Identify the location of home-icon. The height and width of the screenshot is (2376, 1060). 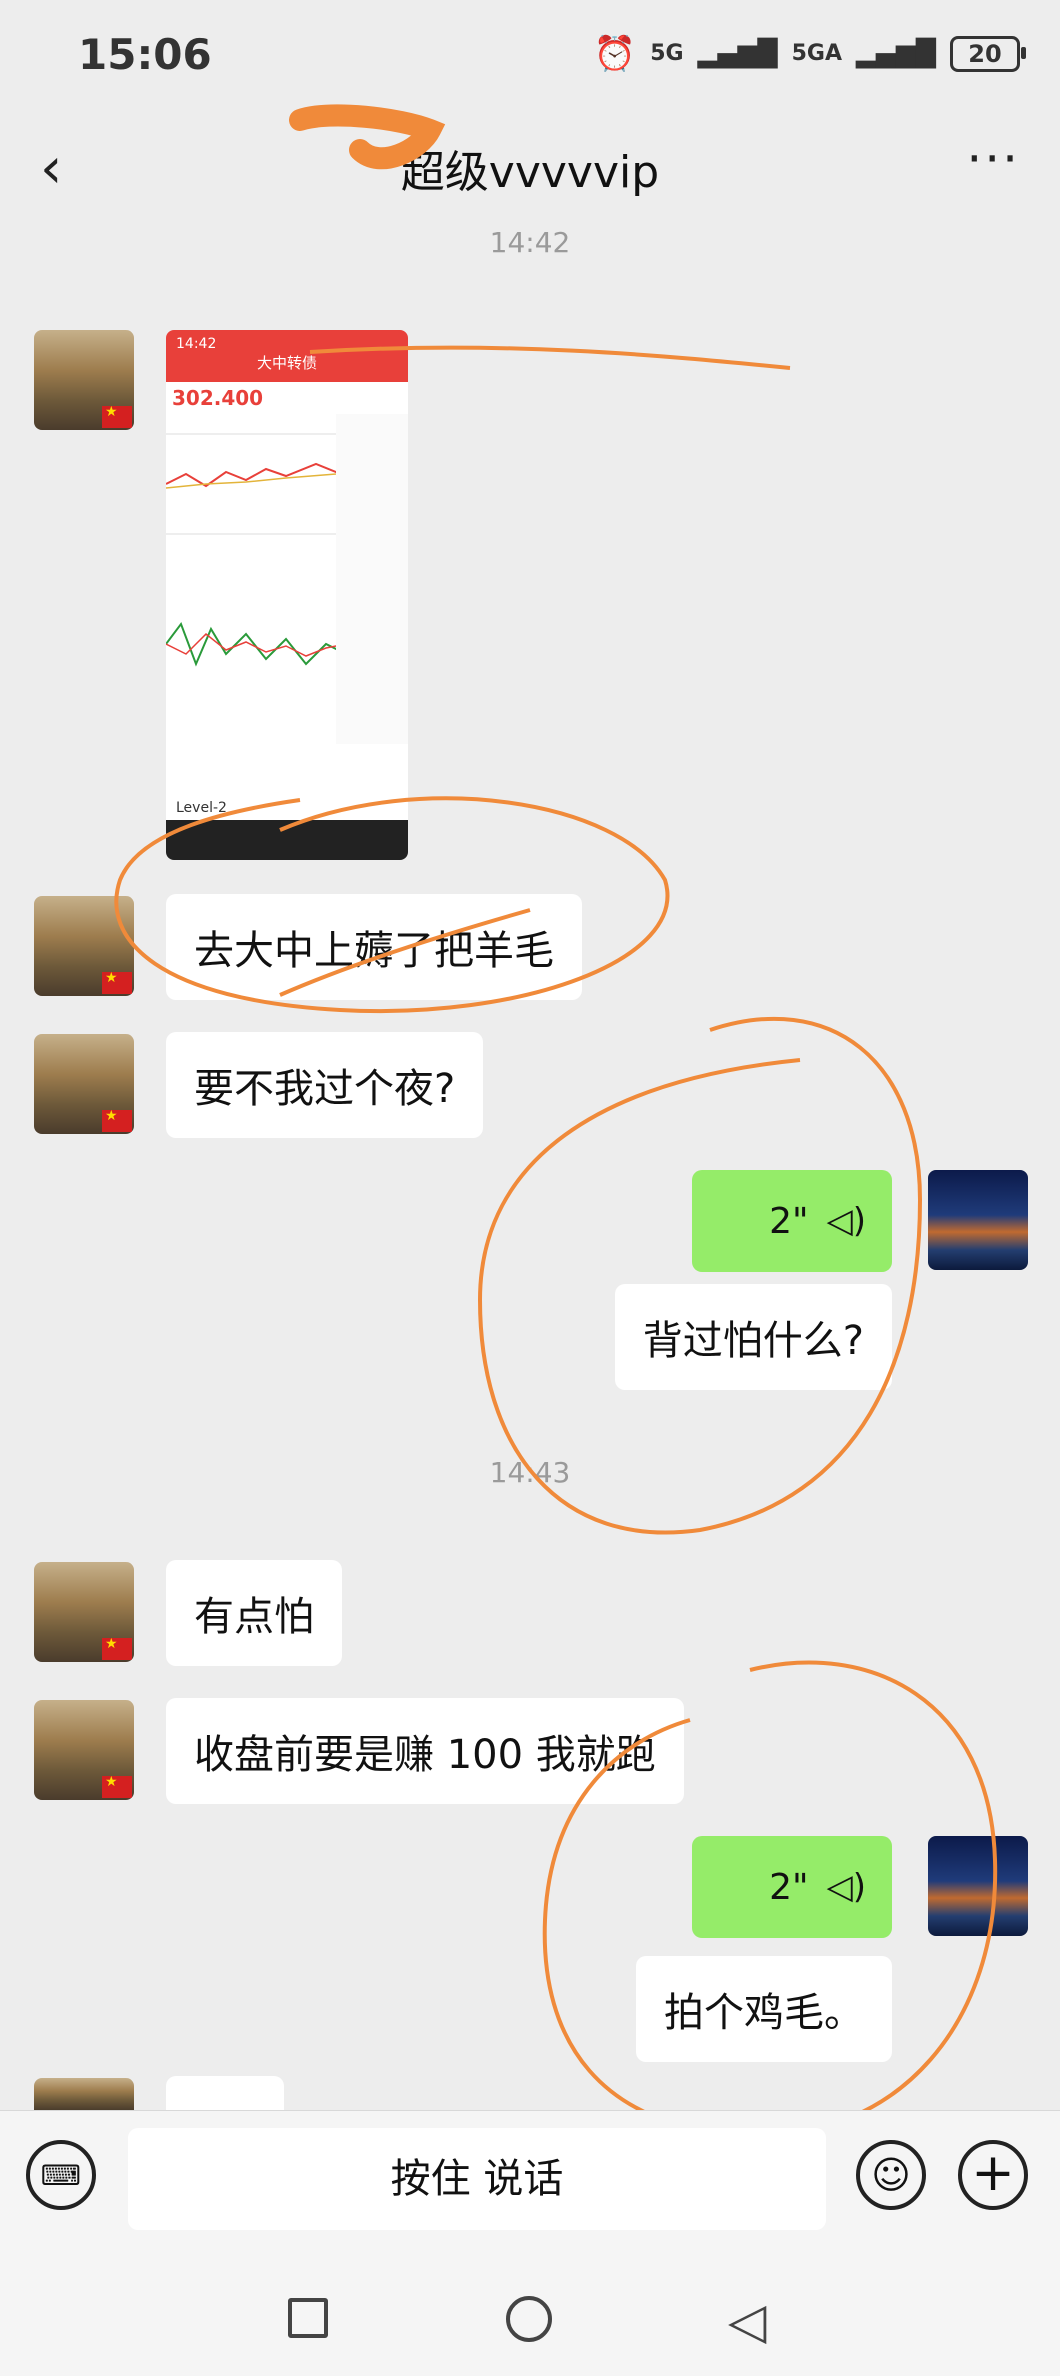
(529, 2319).